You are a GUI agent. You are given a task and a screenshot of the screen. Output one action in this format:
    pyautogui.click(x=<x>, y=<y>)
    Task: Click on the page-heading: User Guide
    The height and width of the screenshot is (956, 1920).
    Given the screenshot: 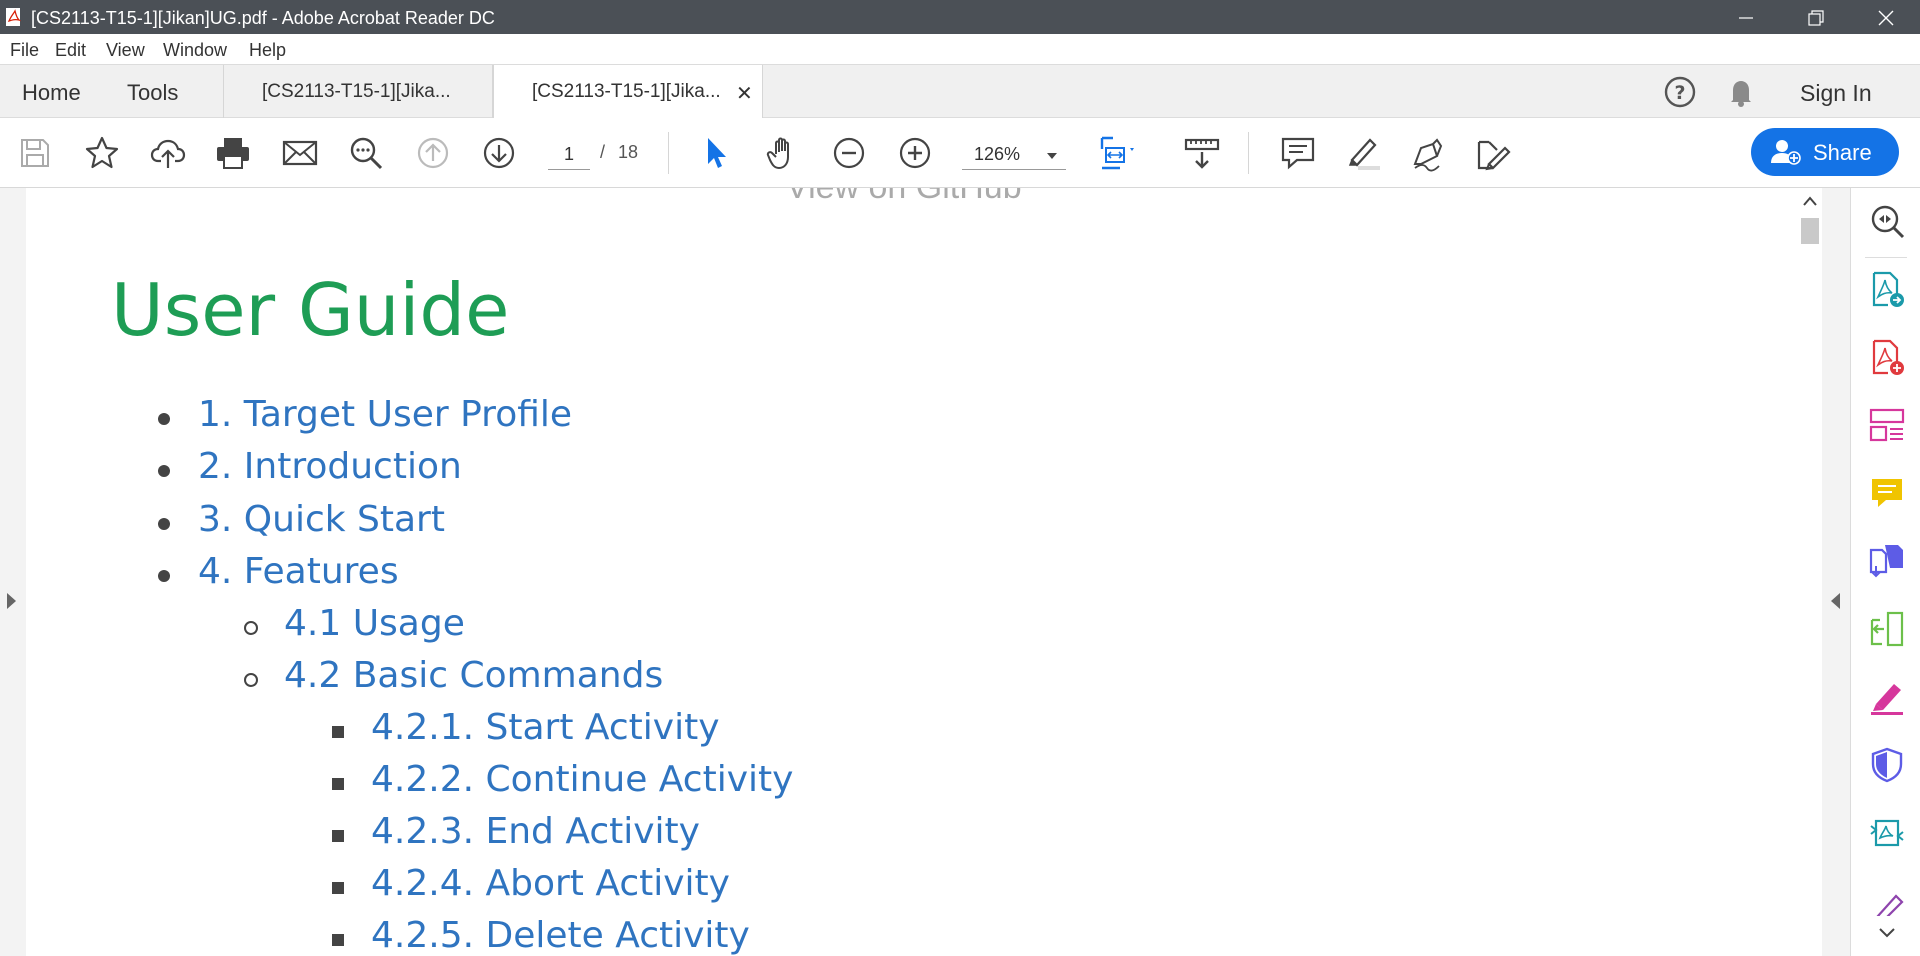 What is the action you would take?
    pyautogui.click(x=310, y=310)
    